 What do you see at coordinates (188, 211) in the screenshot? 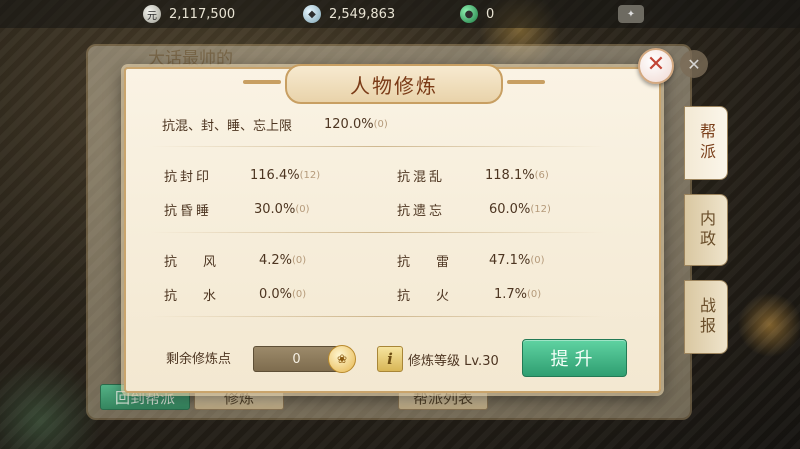
I see `stat-label: 抗昏睡` at bounding box center [188, 211].